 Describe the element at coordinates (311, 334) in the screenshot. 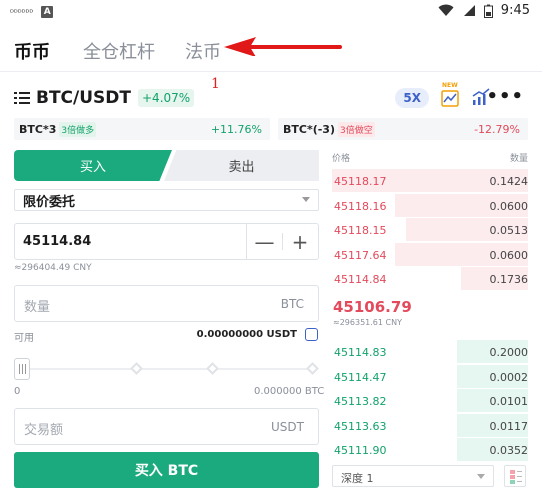

I see `transfer-icon` at that location.